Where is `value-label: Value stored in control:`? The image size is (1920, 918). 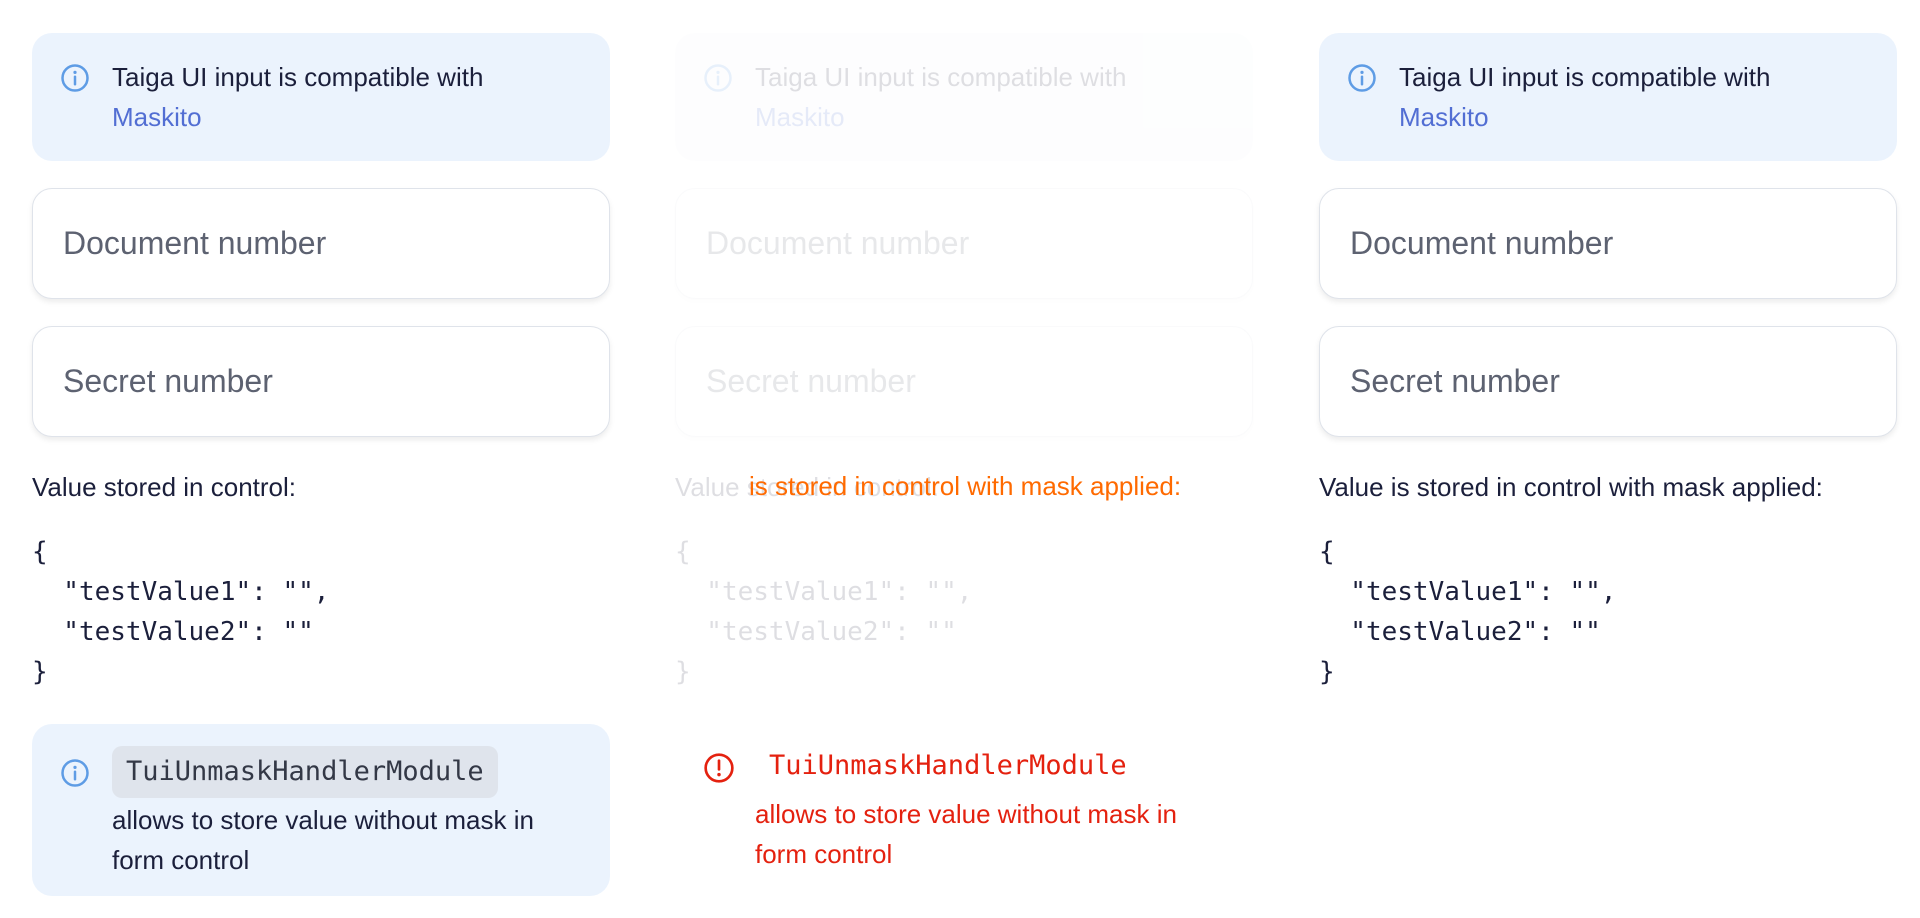
value-label: Value stored in control: is located at coordinates (164, 487).